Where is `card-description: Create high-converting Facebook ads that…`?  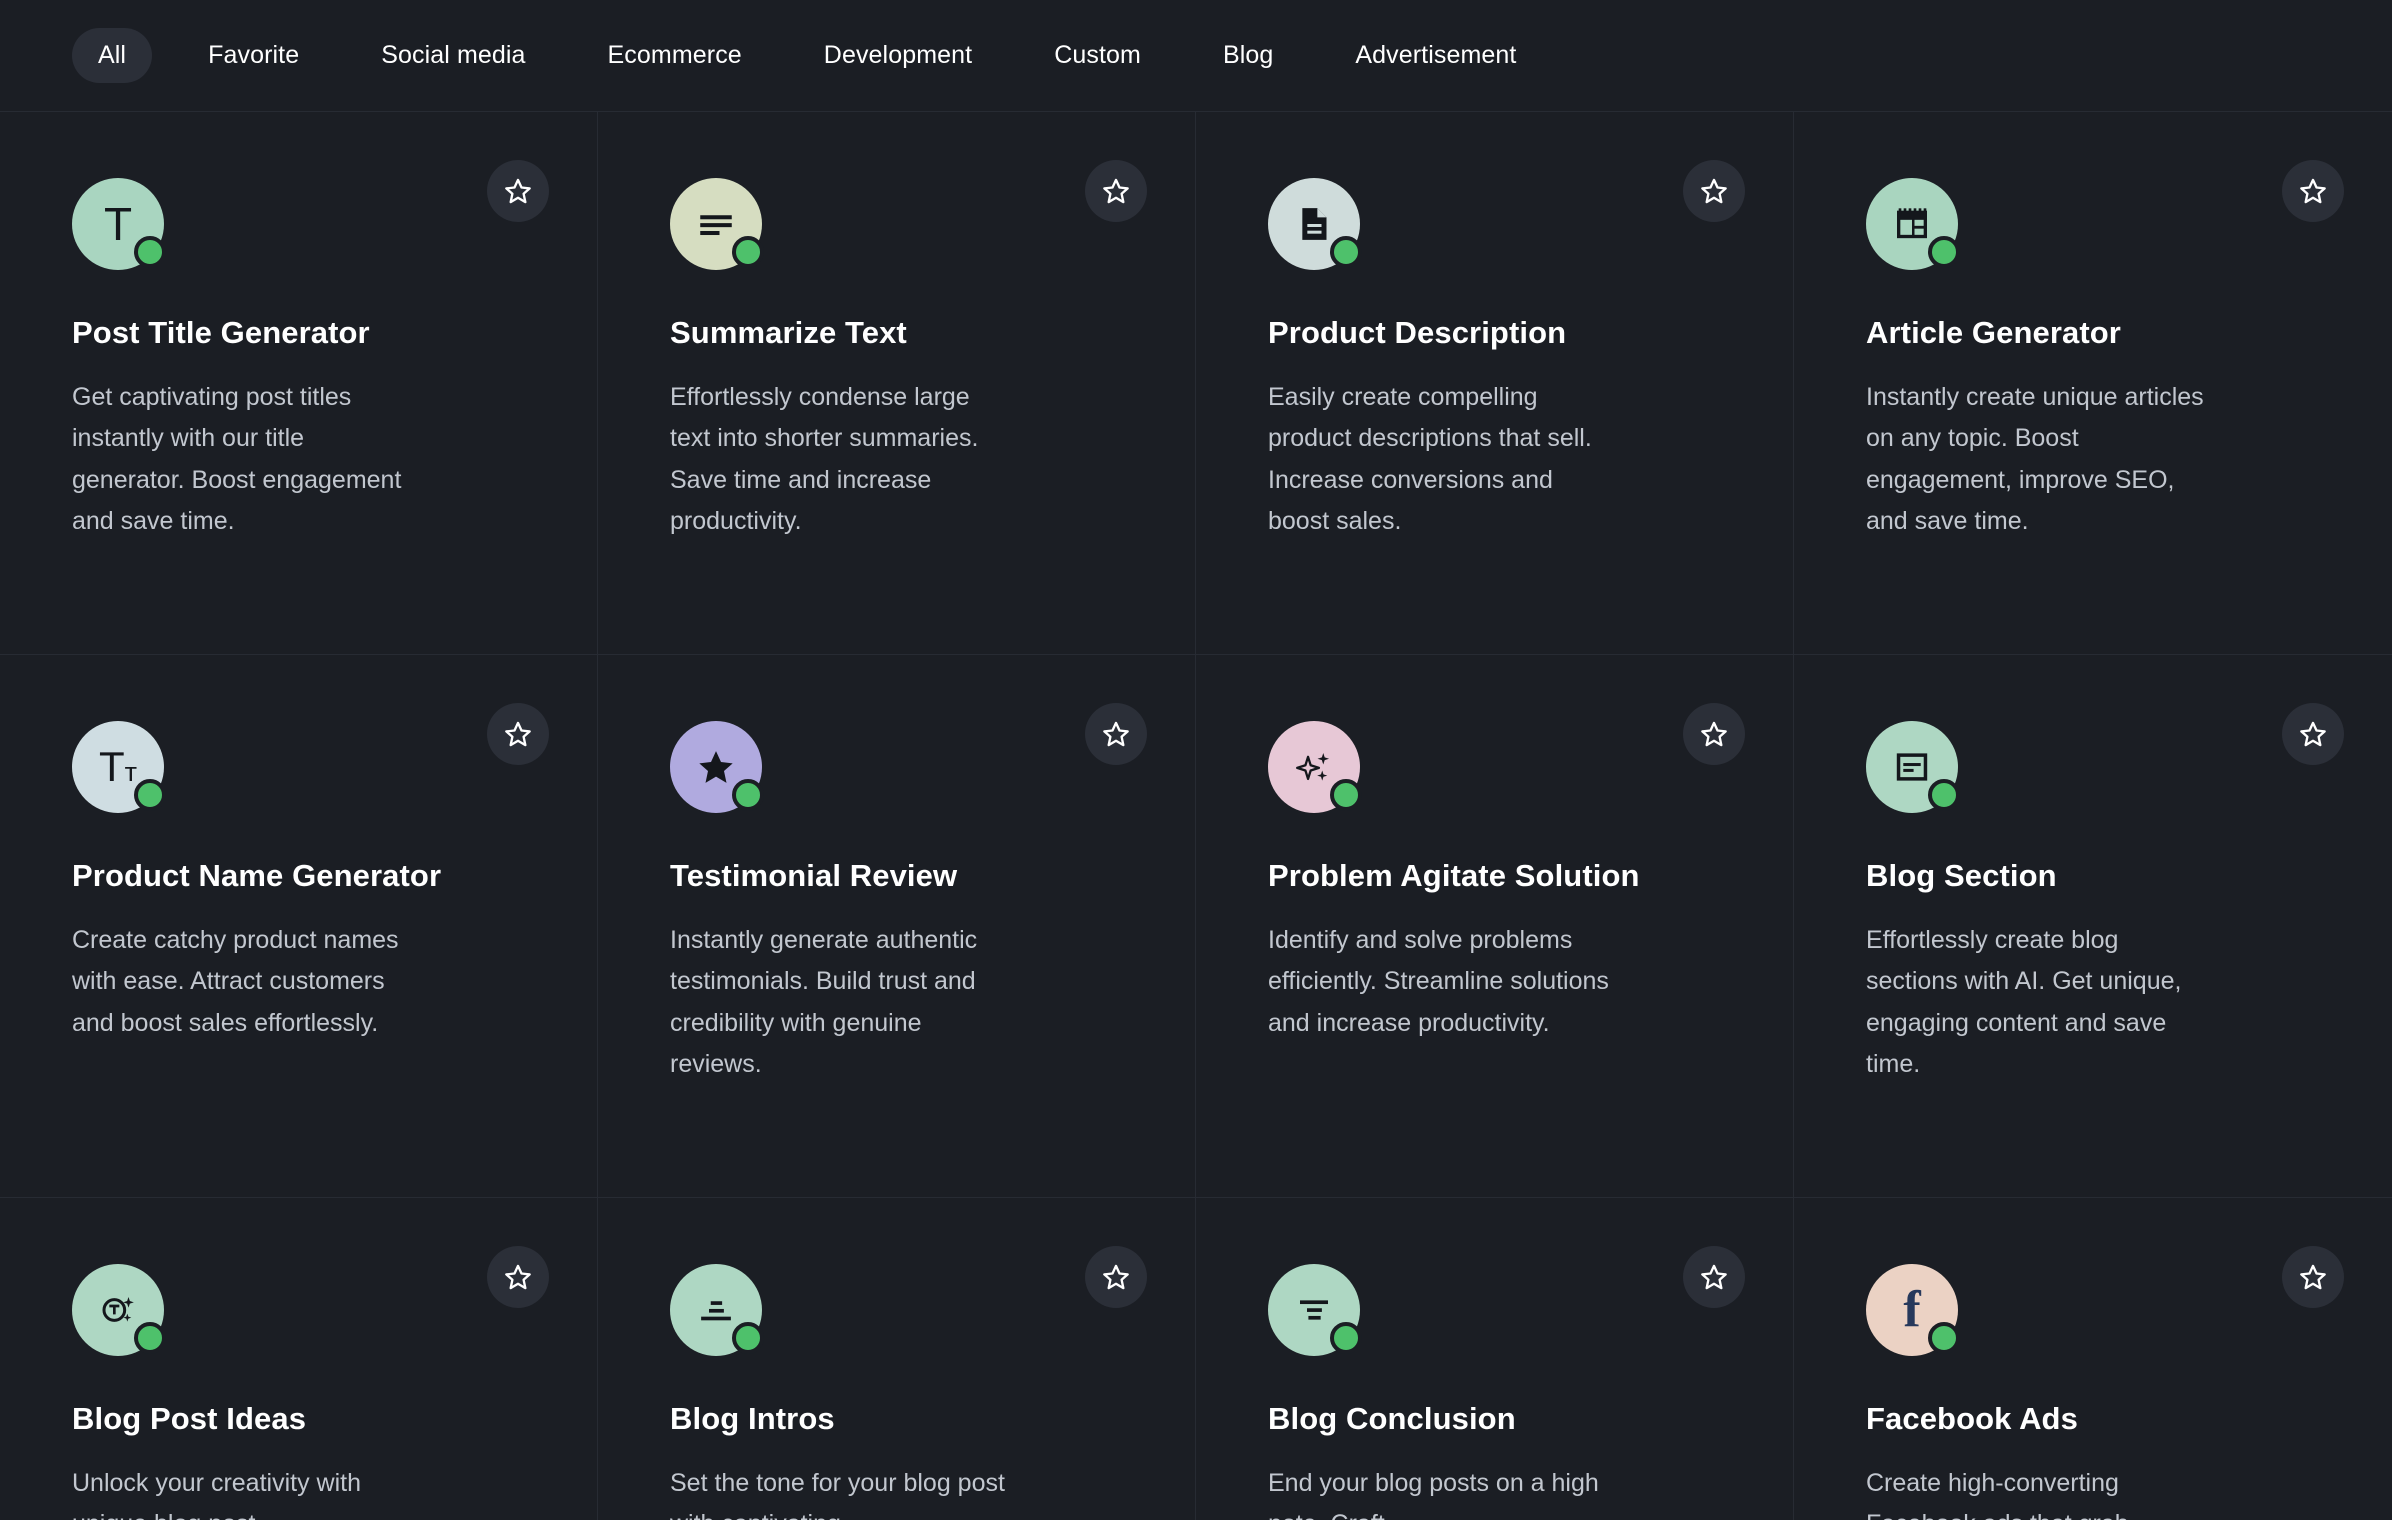 card-description: Create high-converting Facebook ads that… is located at coordinates (1997, 1494).